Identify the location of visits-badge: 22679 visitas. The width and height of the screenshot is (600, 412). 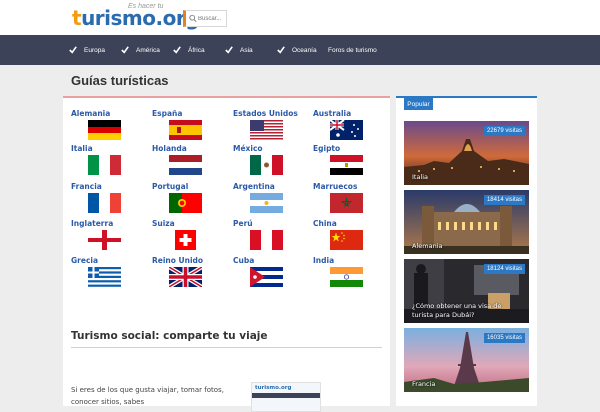
(504, 131).